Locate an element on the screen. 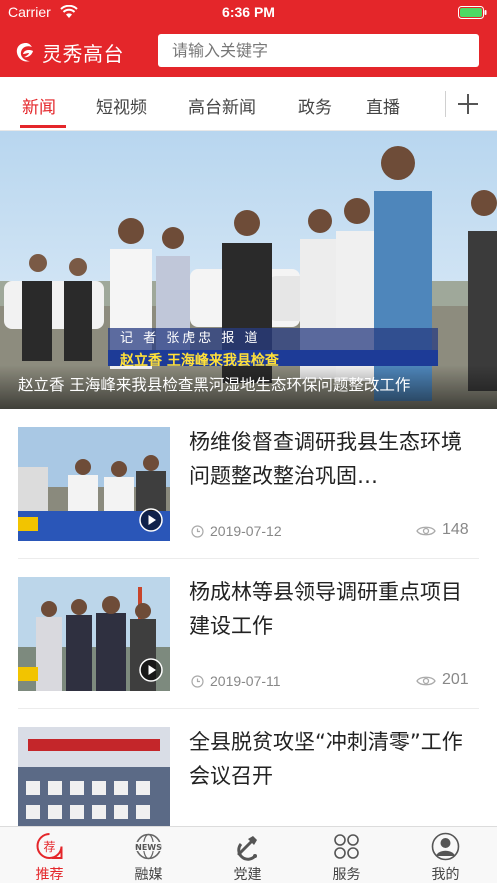 The width and height of the screenshot is (497, 883). status-time: 6:36 PM is located at coordinates (248, 12).